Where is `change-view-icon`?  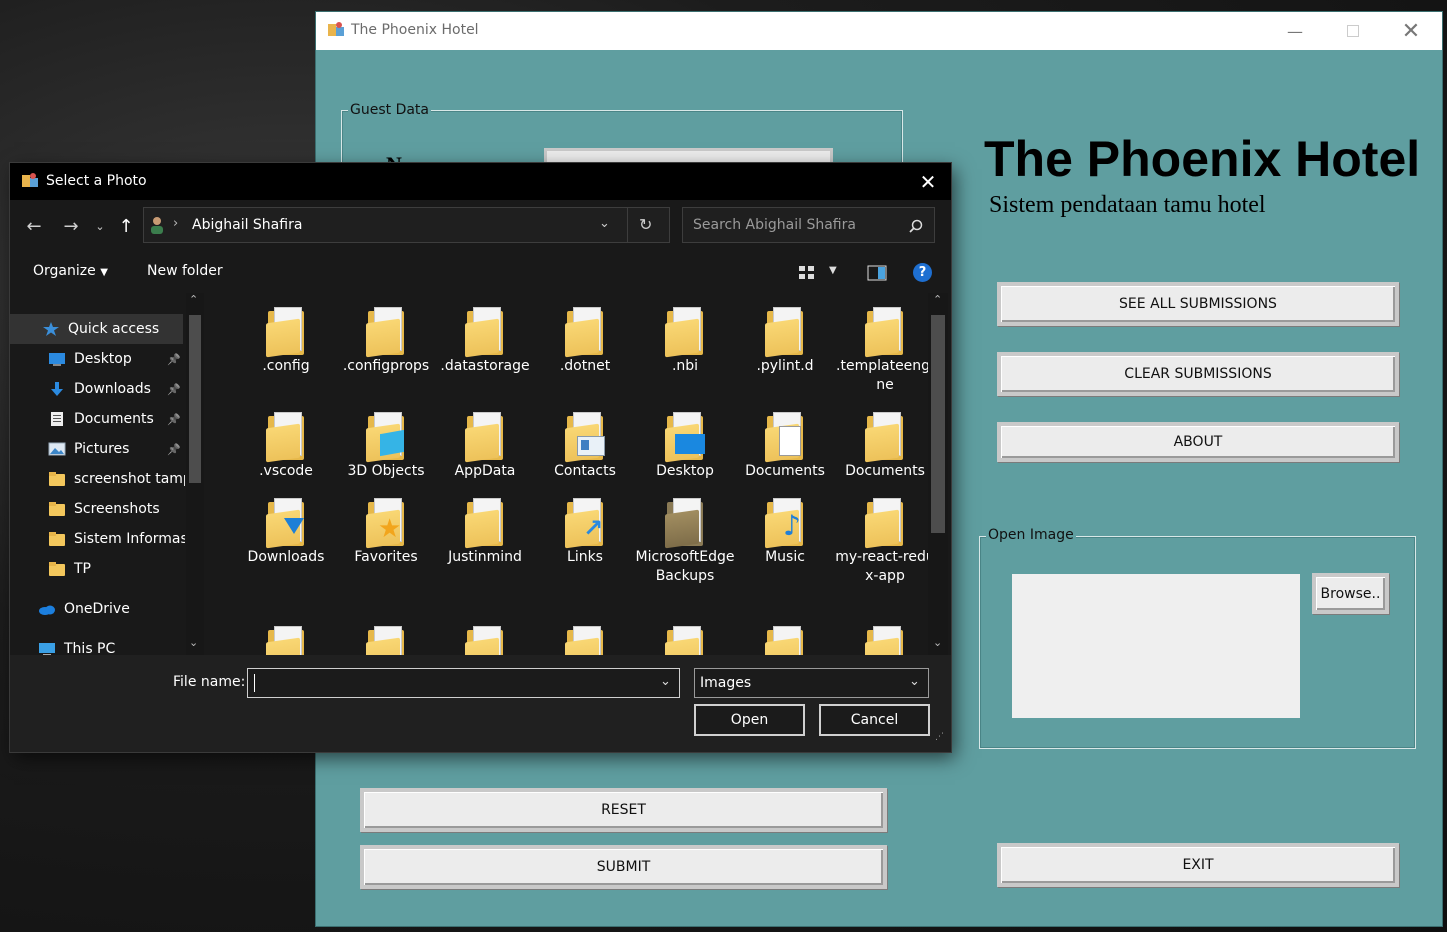 change-view-icon is located at coordinates (807, 273).